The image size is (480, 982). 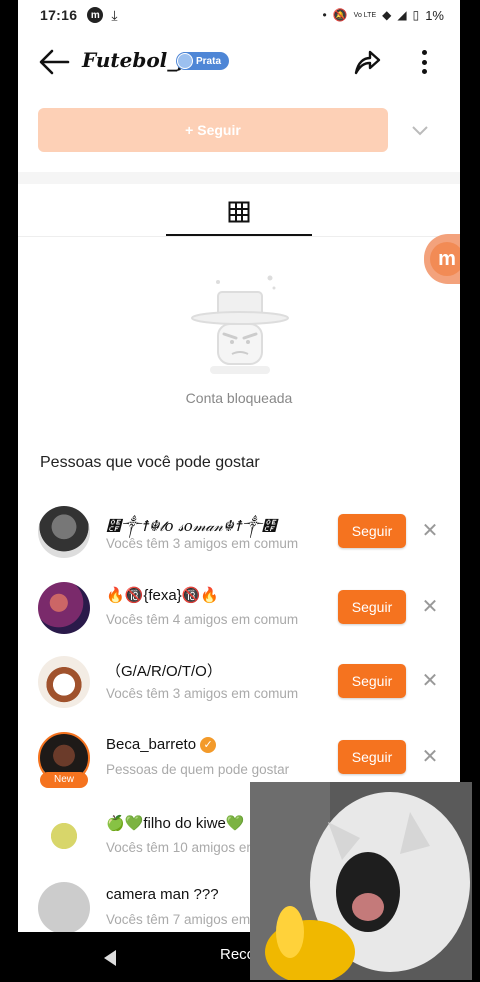 I want to click on battery-level: 1%, so click(x=434, y=15).